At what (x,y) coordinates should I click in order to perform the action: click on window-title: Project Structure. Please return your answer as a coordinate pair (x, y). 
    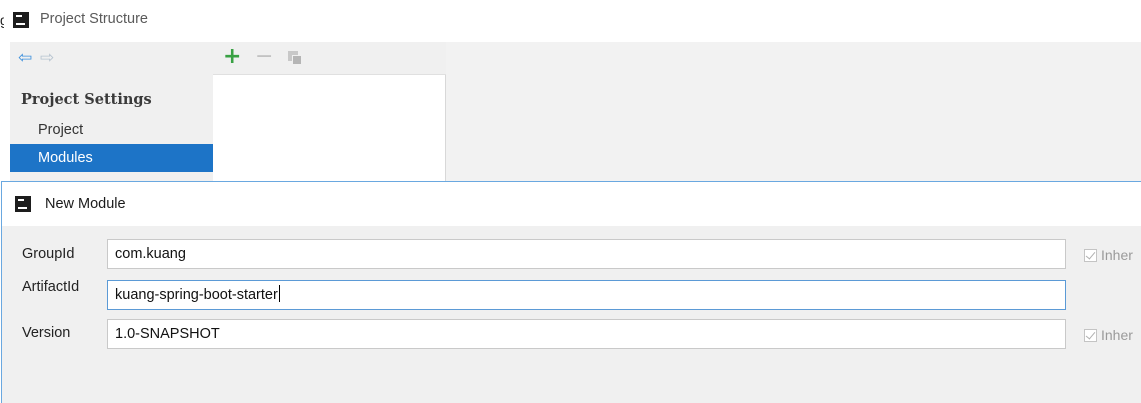
    Looking at the image, I should click on (94, 19).